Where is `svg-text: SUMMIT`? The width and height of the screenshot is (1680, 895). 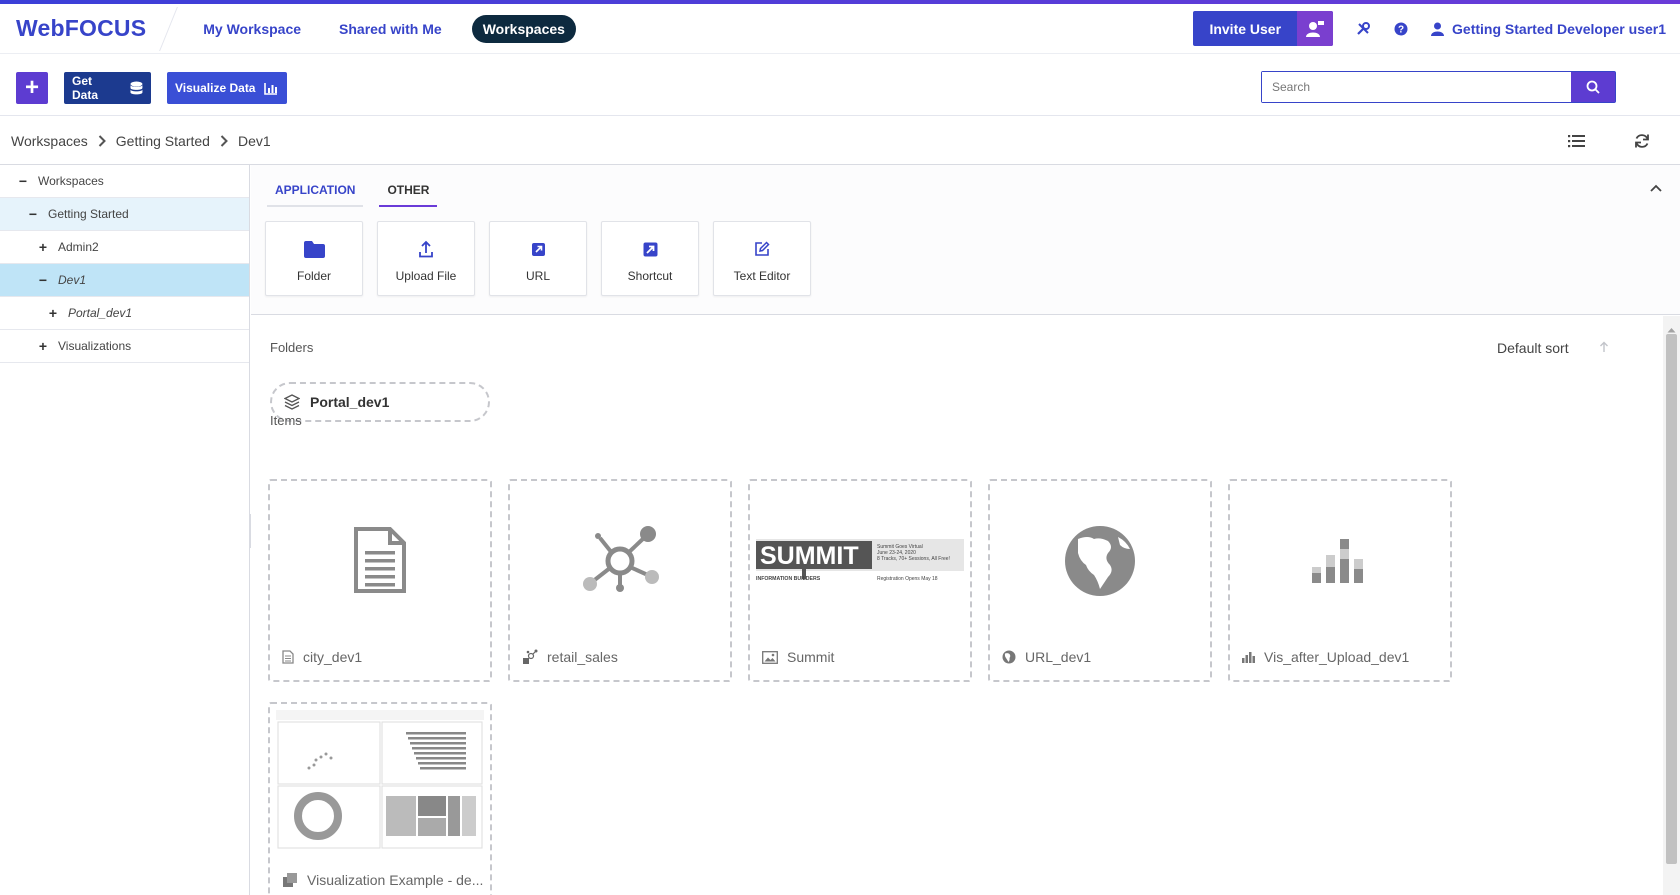 svg-text: SUMMIT is located at coordinates (809, 556).